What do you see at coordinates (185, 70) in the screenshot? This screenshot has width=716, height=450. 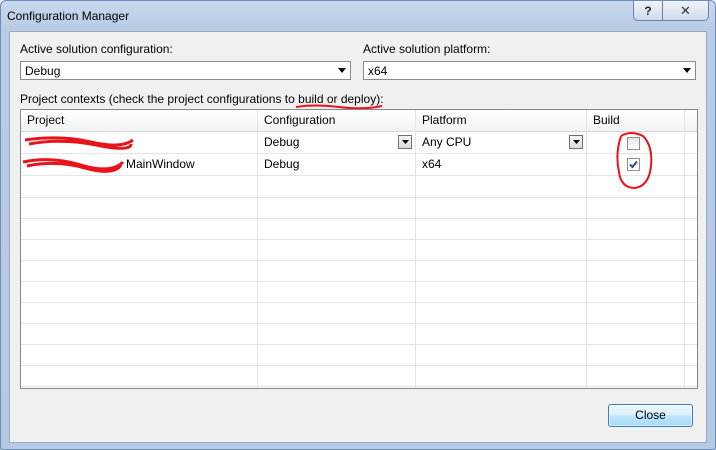 I see `active-config-dropdown: Debug` at bounding box center [185, 70].